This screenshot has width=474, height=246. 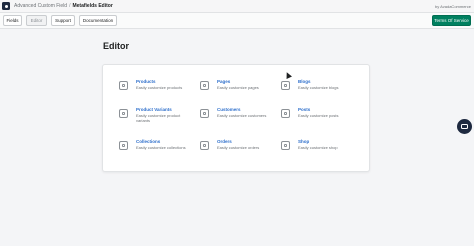 What do you see at coordinates (238, 87) in the screenshot?
I see `item-description: Easily customize pages` at bounding box center [238, 87].